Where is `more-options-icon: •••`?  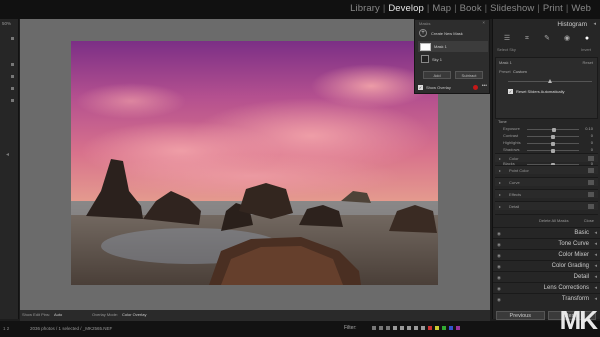 more-options-icon: ••• is located at coordinates (484, 86).